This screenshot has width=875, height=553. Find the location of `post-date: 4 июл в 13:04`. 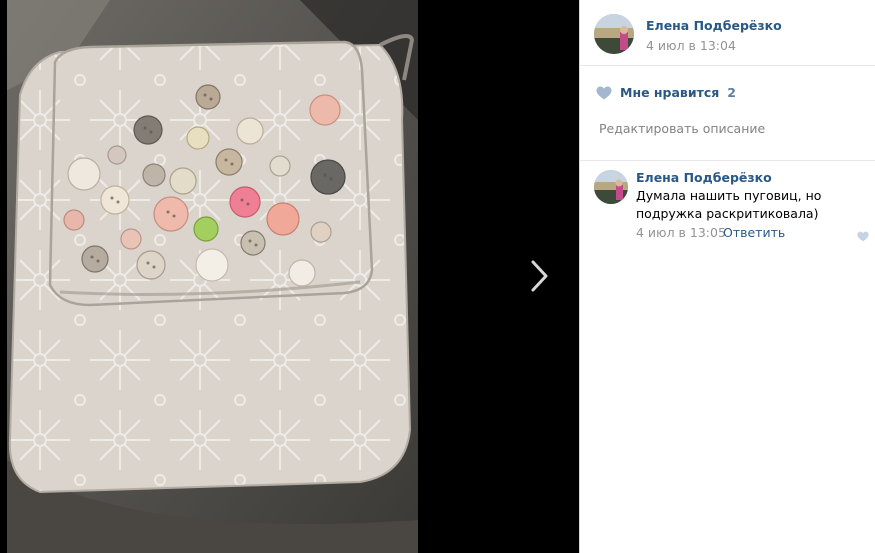

post-date: 4 июл в 13:04 is located at coordinates (691, 45).